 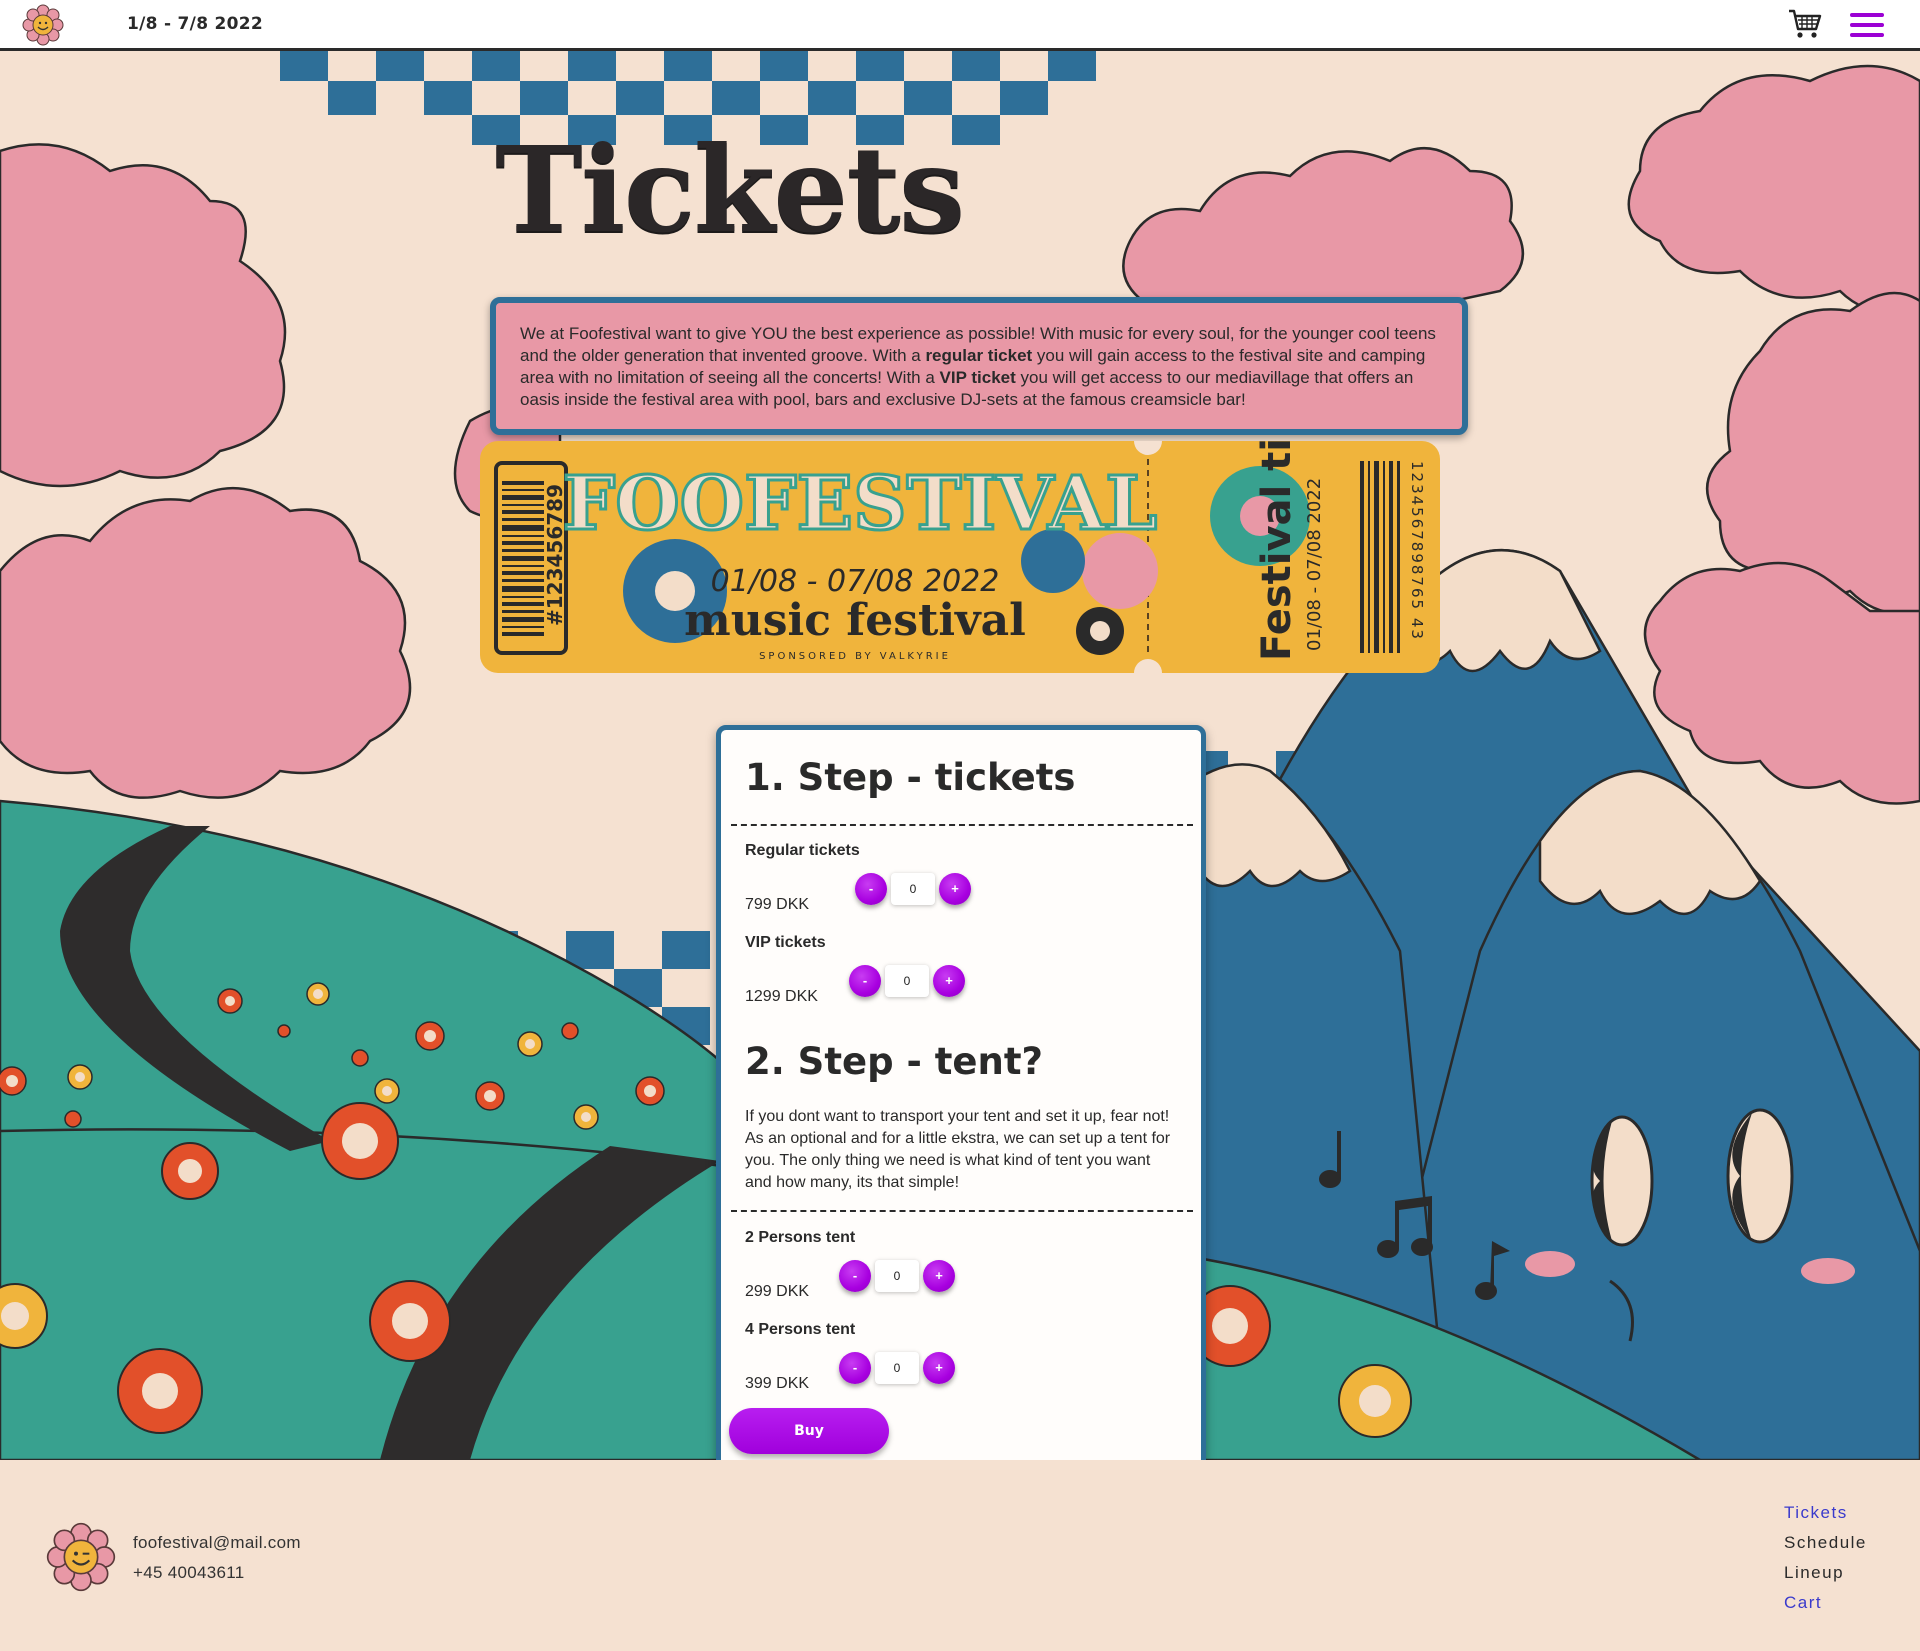 What do you see at coordinates (809, 1431) in the screenshot?
I see `buy-button: Buy` at bounding box center [809, 1431].